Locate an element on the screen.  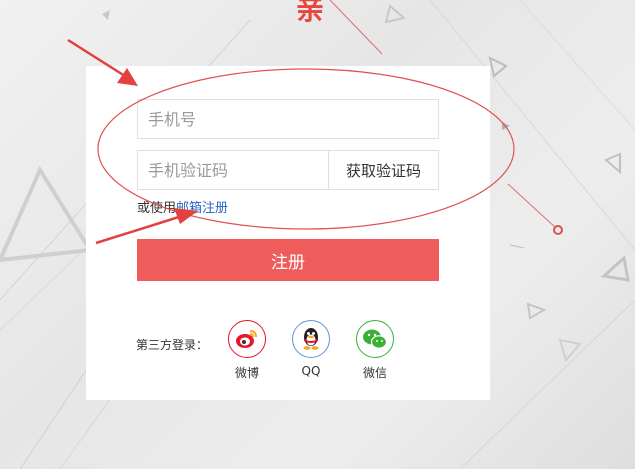
wechat-label: 微信 is located at coordinates (374, 373).